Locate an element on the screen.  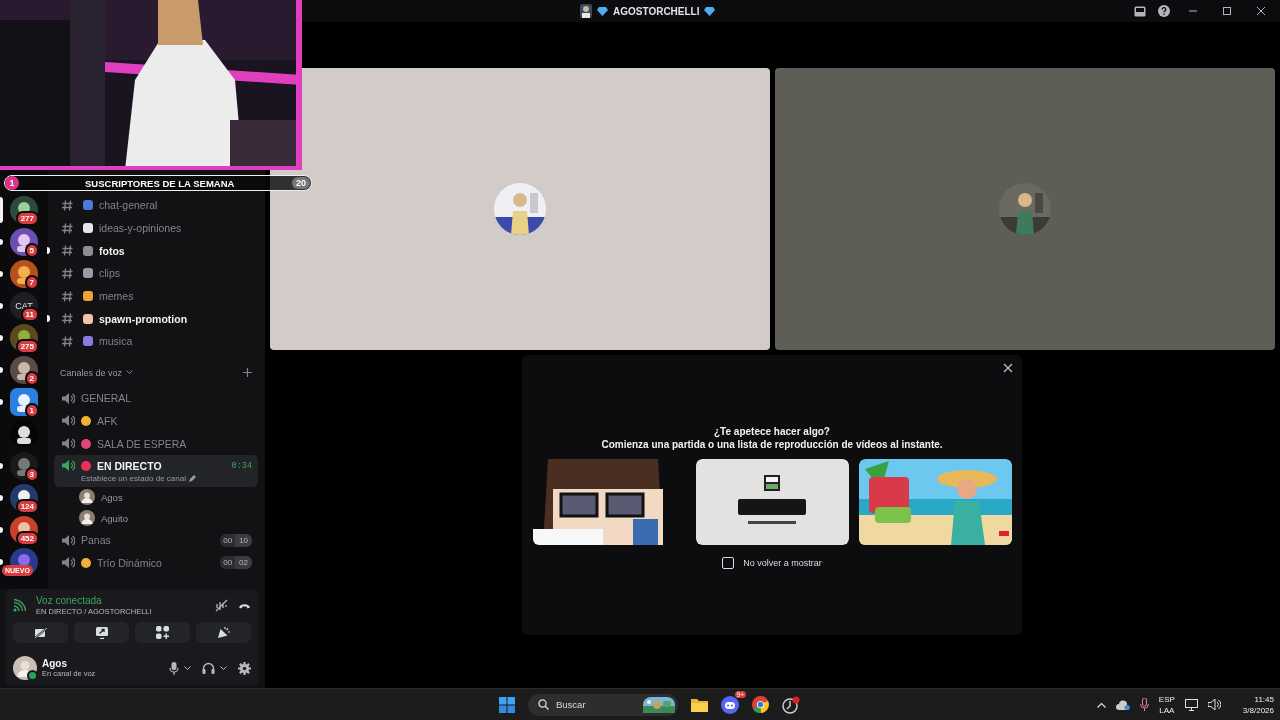
channel-name: fotos is located at coordinates (112, 250).